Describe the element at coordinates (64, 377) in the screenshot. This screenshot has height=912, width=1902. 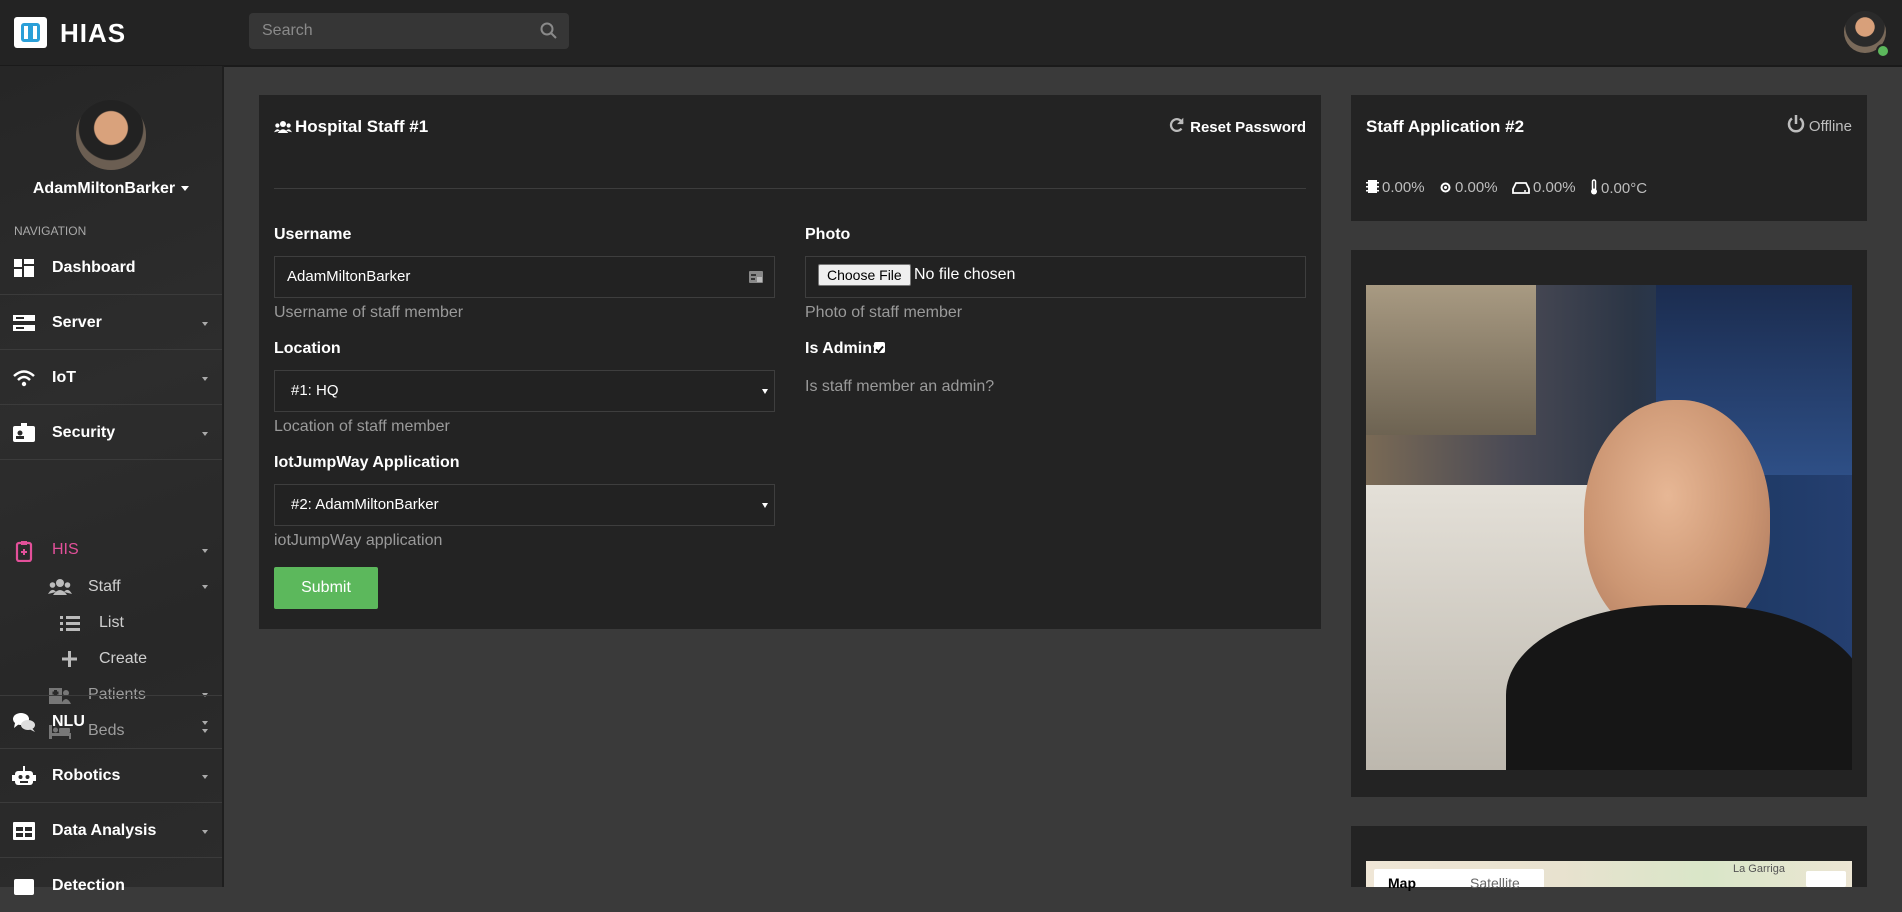
I see `sidebar-item-label: IoT` at that location.